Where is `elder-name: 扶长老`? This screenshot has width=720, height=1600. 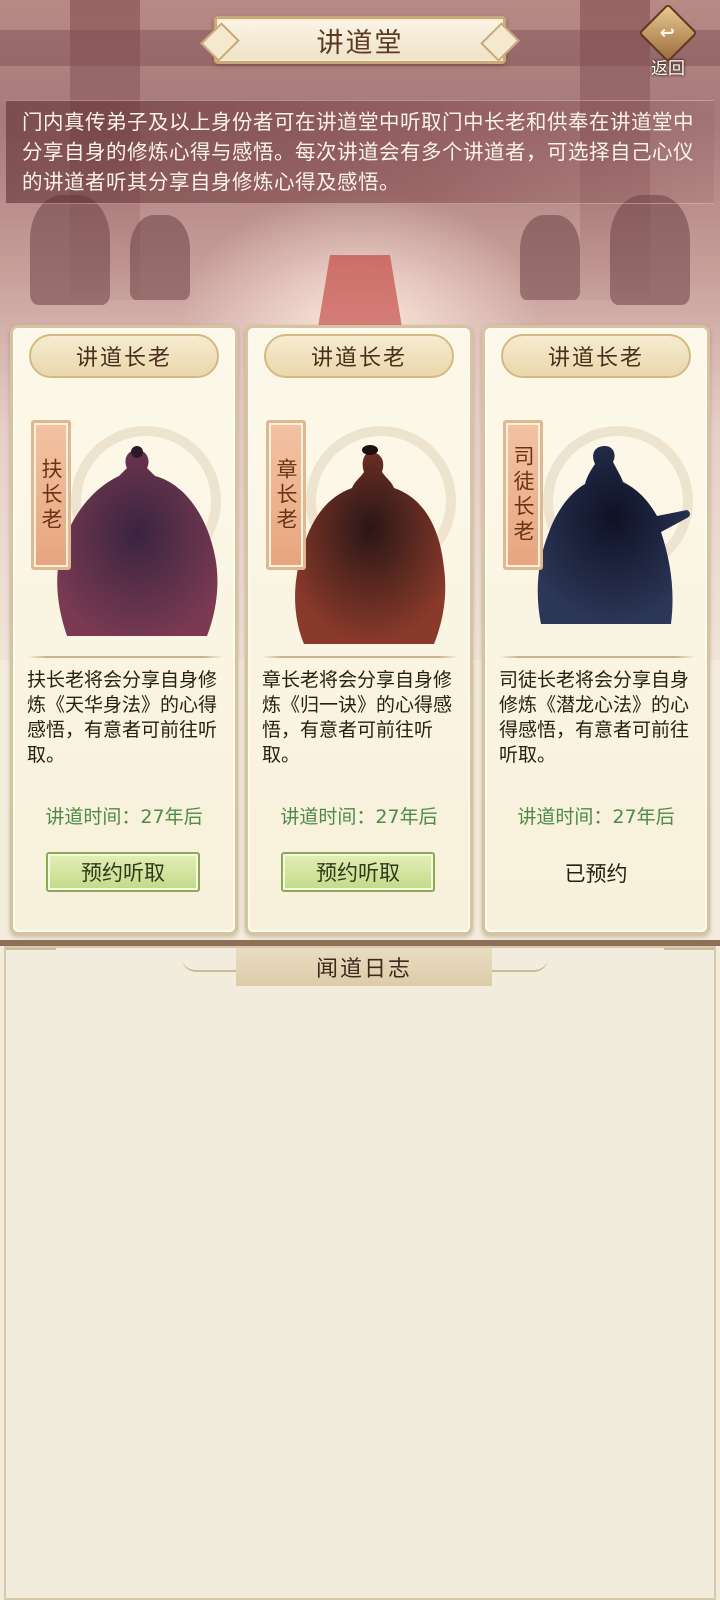 elder-name: 扶长老 is located at coordinates (51, 495).